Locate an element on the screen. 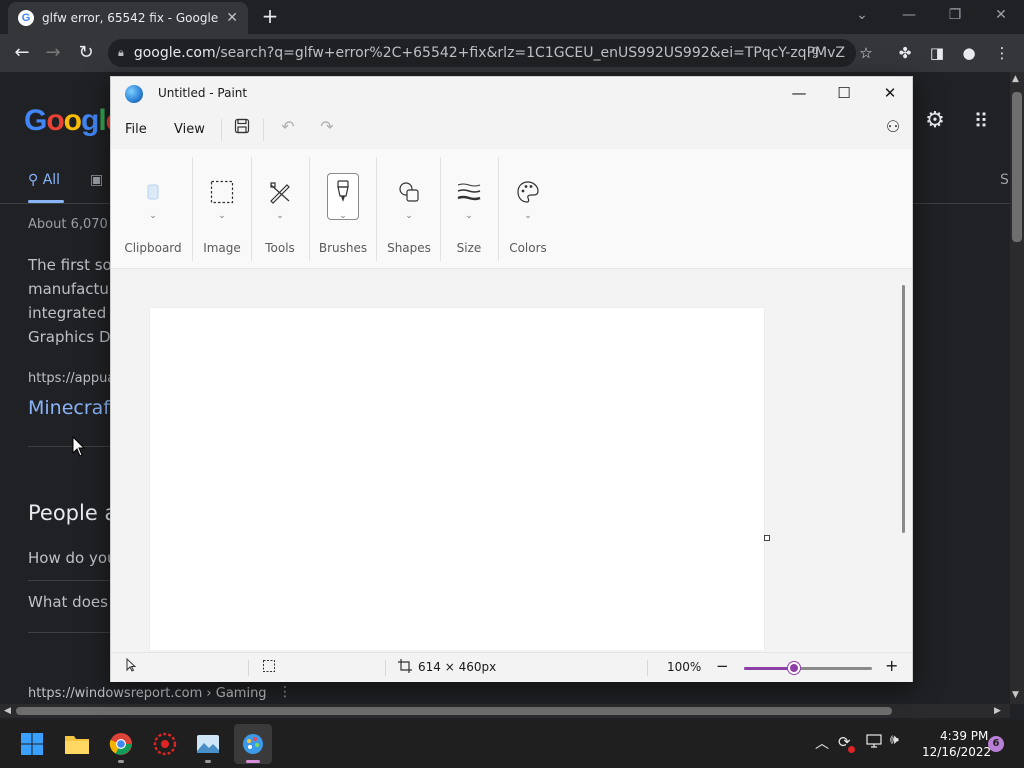  volume-icon: 🕪︎ is located at coordinates (894, 740).